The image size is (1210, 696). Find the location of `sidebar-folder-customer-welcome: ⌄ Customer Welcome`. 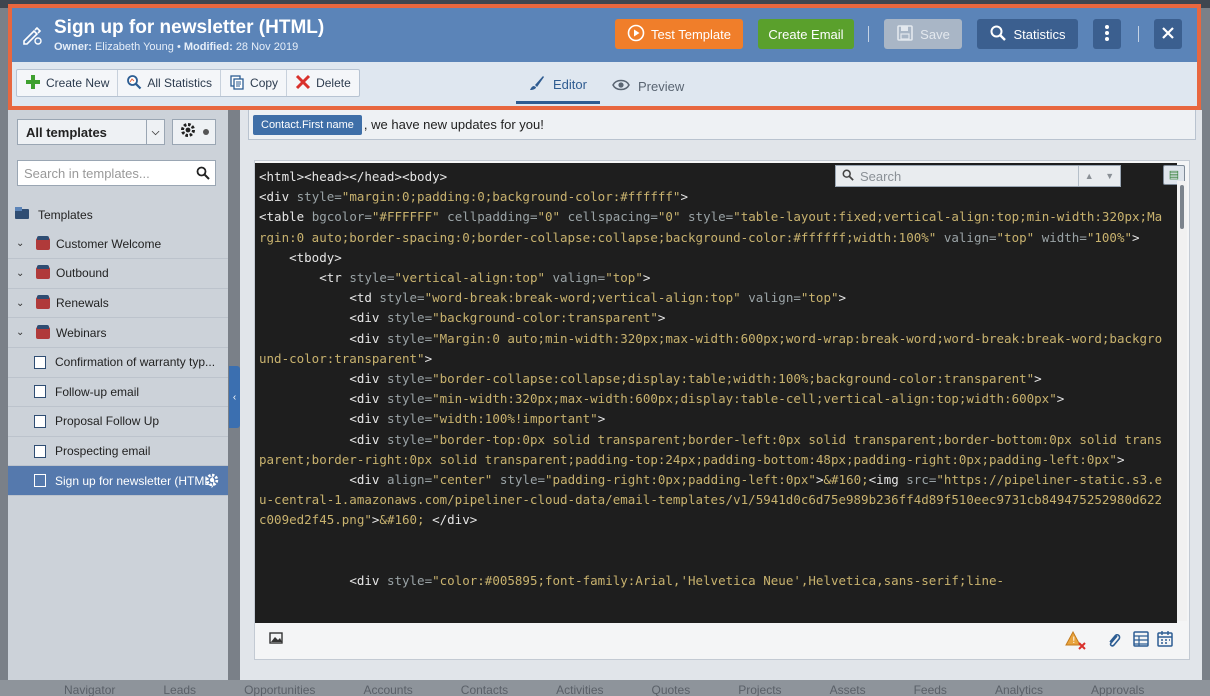

sidebar-folder-customer-welcome: ⌄ Customer Welcome is located at coordinates (118, 245).